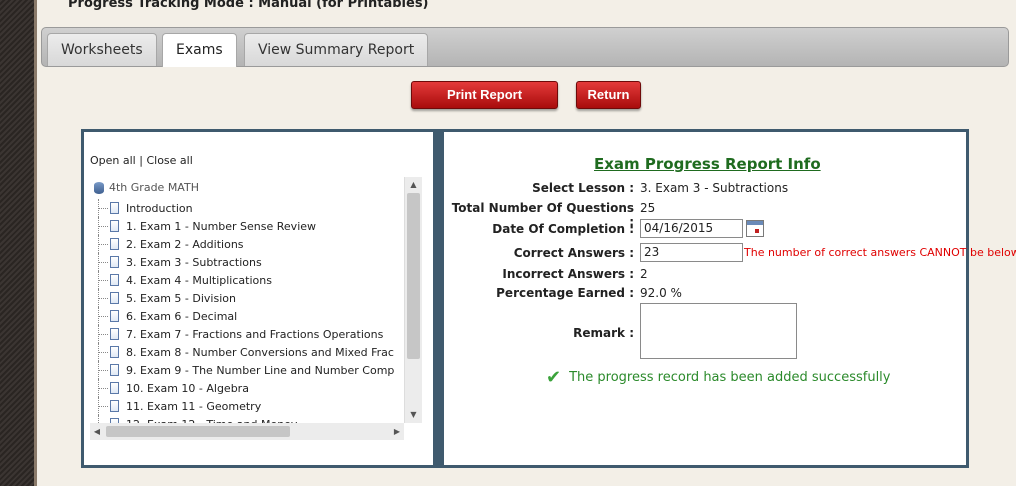  I want to click on print-report-button: Print Report, so click(484, 95).